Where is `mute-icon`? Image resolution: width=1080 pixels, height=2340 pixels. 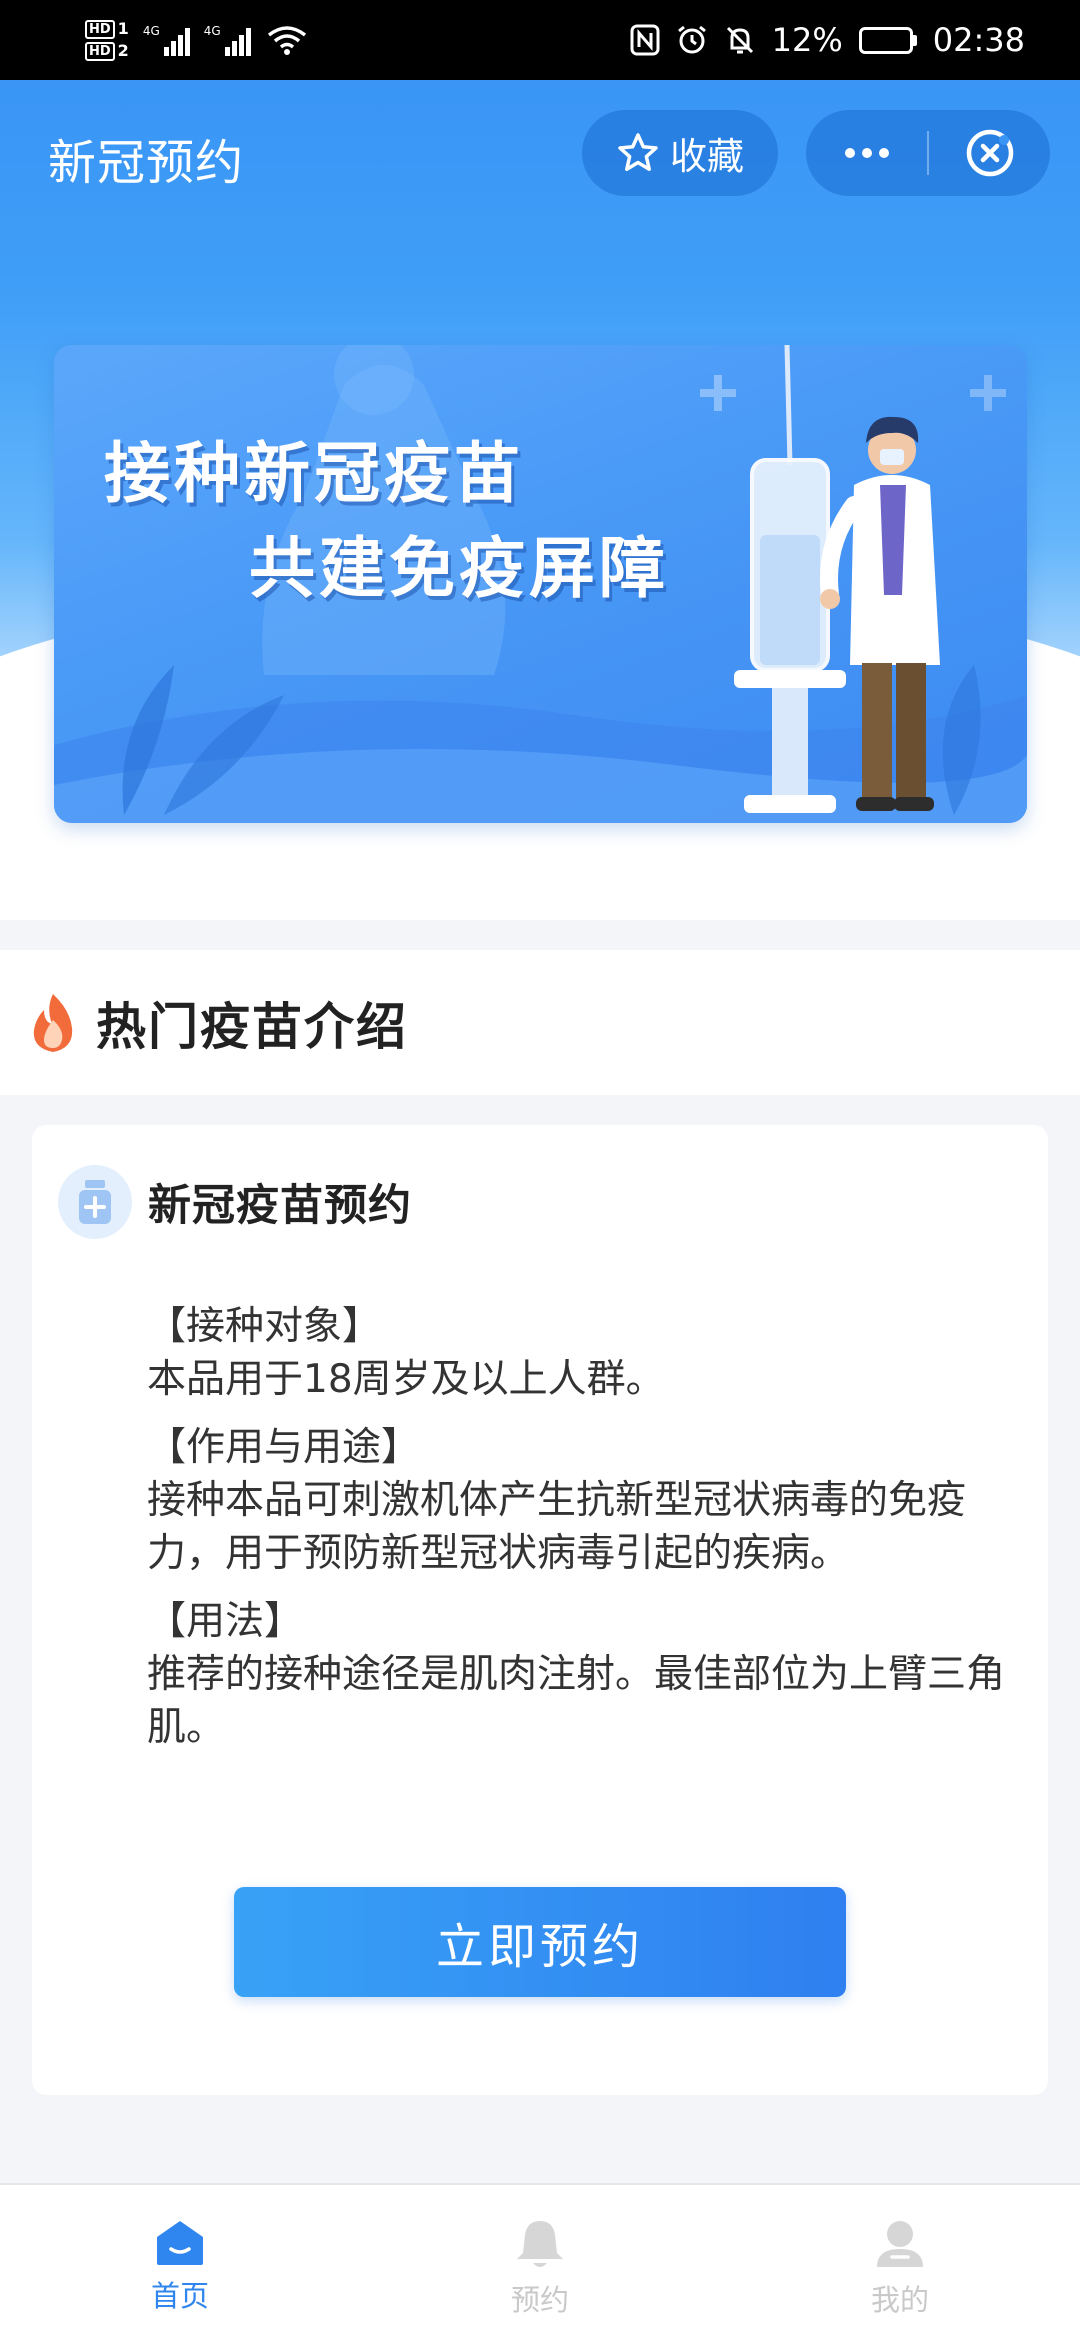
mute-icon is located at coordinates (739, 40).